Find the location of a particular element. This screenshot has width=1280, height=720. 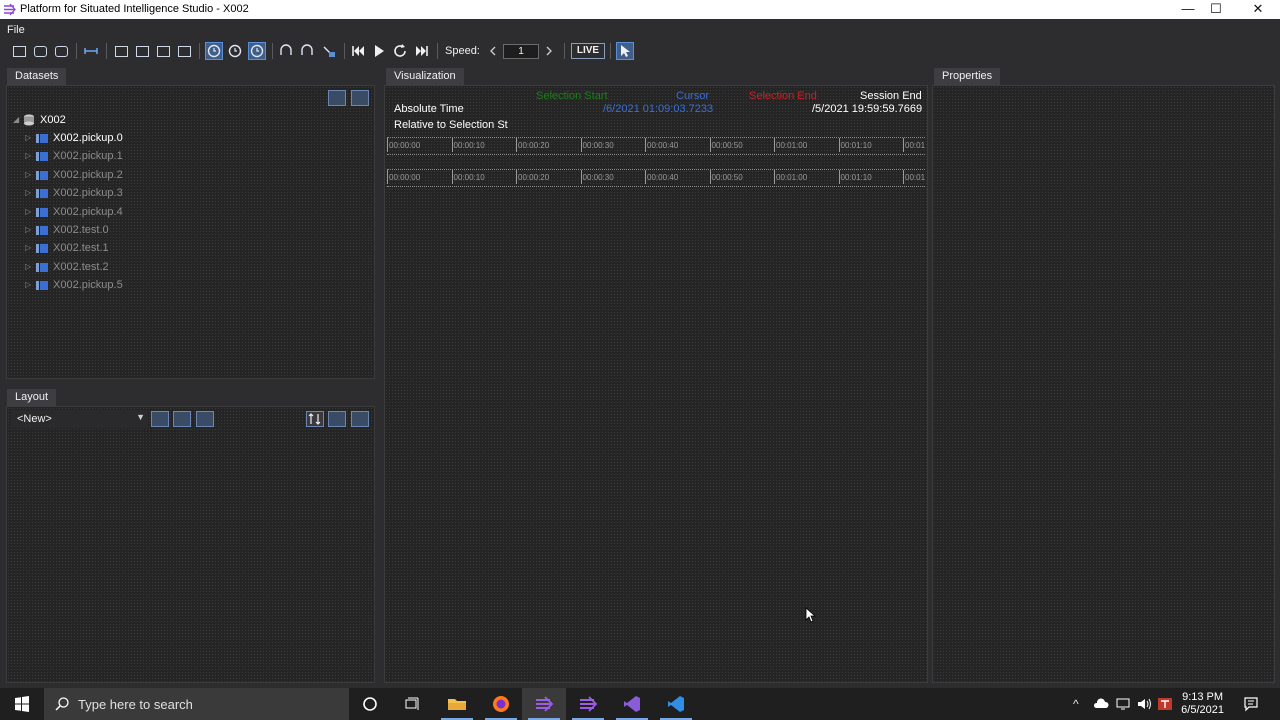

clock: 9:13 PM 6/5/2021 is located at coordinates (1202, 704).